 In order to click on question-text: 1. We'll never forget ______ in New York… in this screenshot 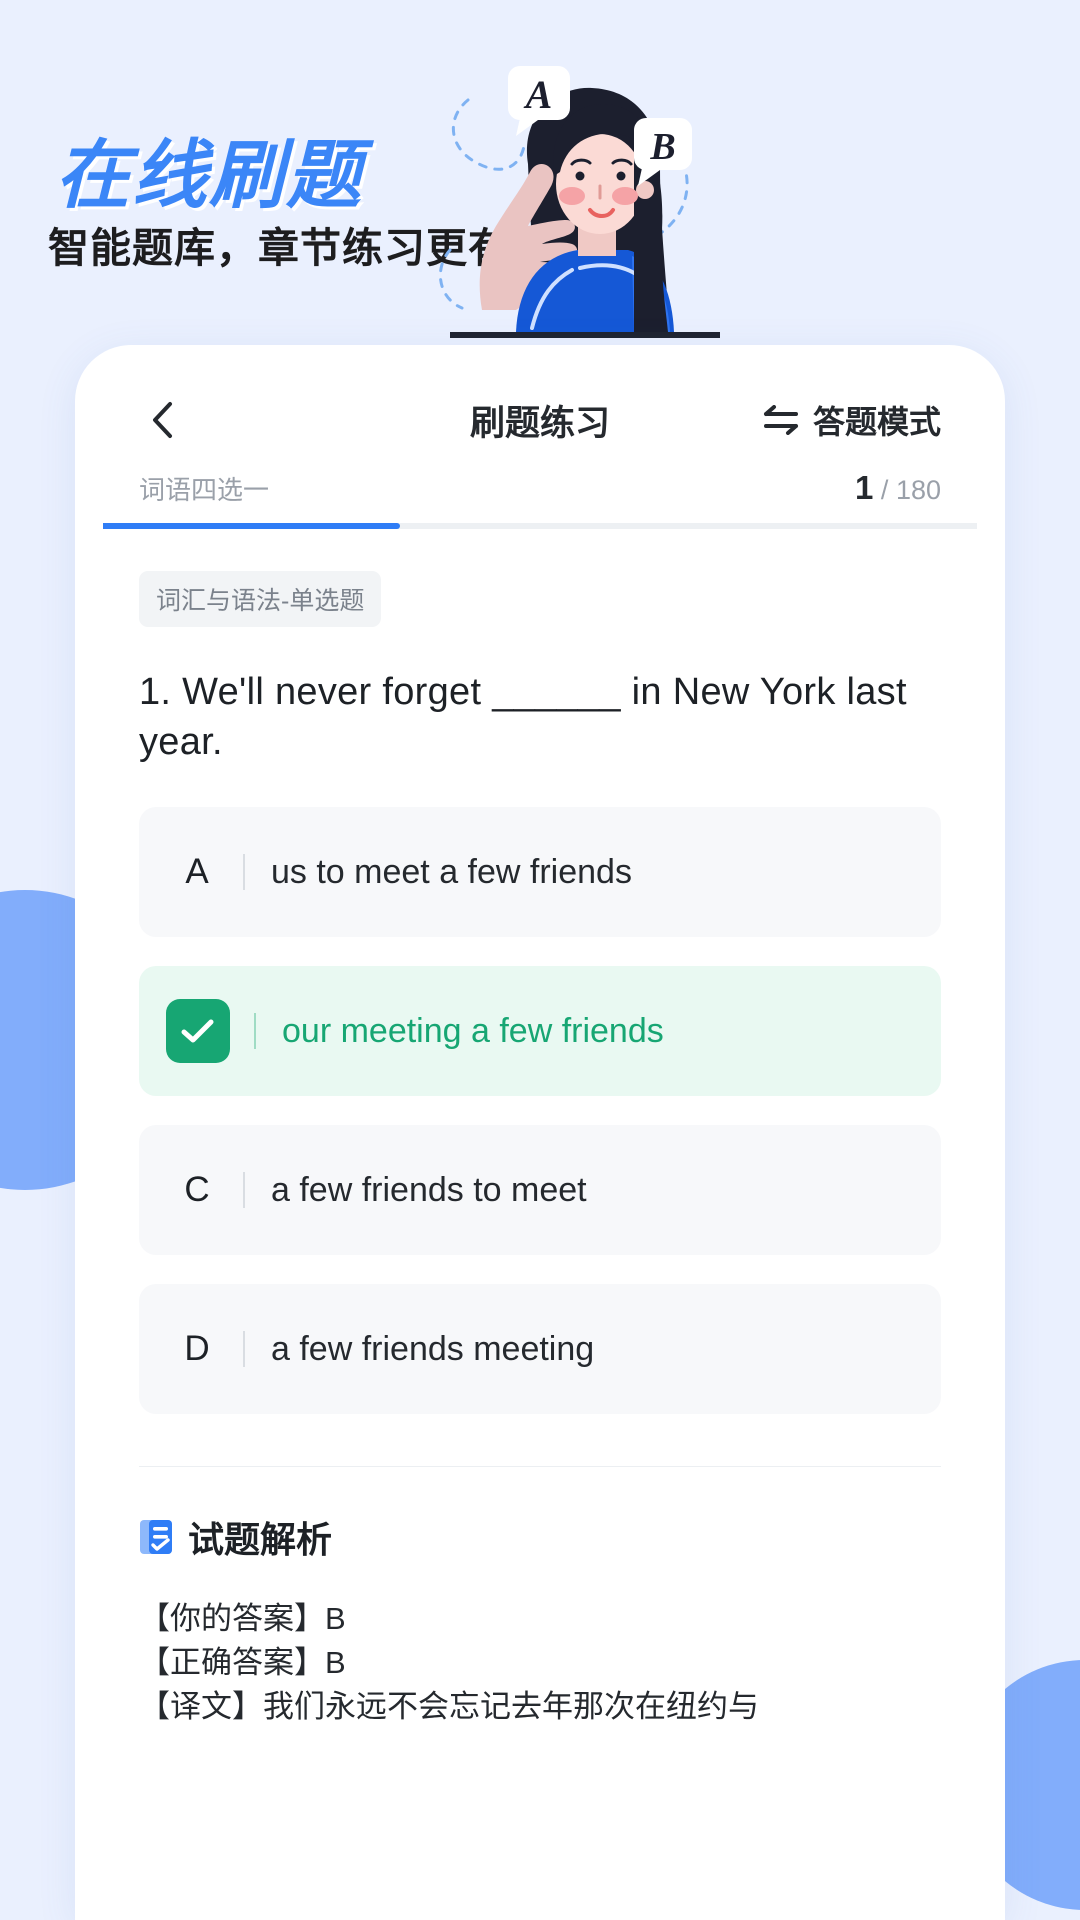, I will do `click(523, 717)`.